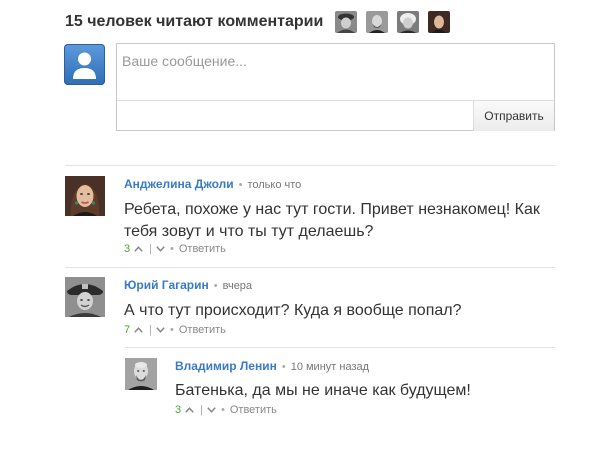  Describe the element at coordinates (175, 330) in the screenshot. I see `comment-actions: 7 | • Ответить` at that location.